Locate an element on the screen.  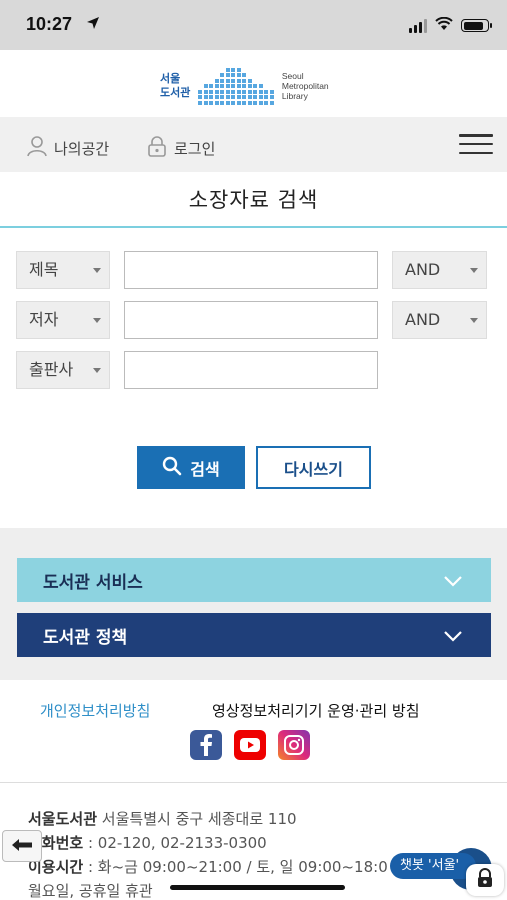
status-time: 10:27 is located at coordinates (49, 24).